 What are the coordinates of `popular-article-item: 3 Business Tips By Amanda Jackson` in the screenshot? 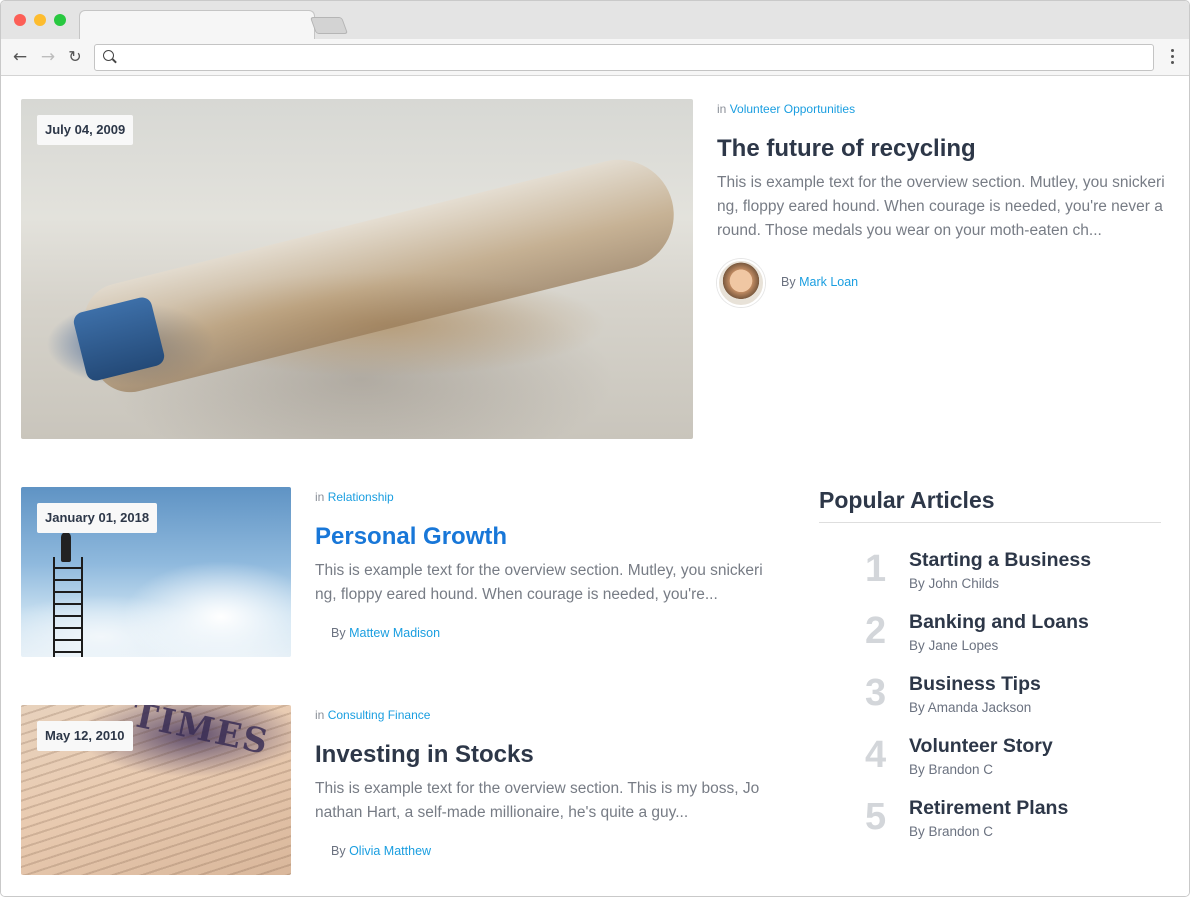 It's located at (990, 699).